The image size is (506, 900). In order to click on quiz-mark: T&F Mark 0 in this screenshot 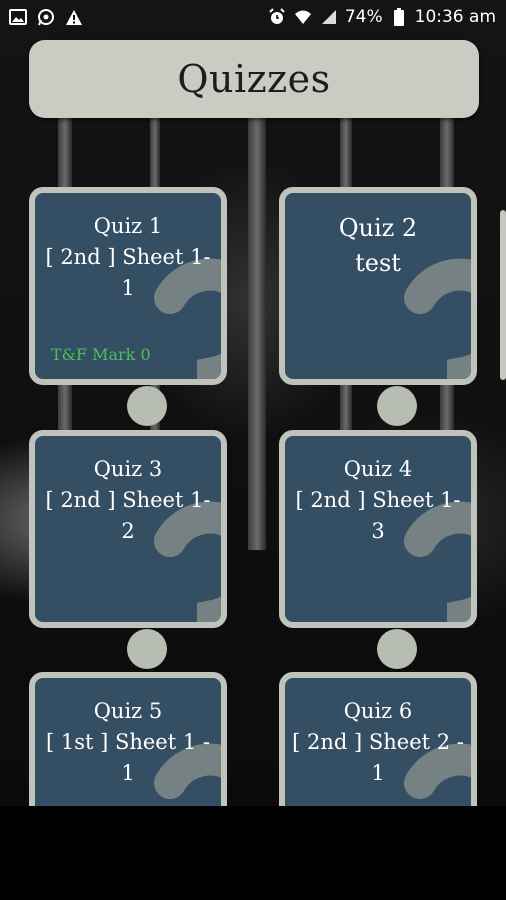, I will do `click(101, 354)`.